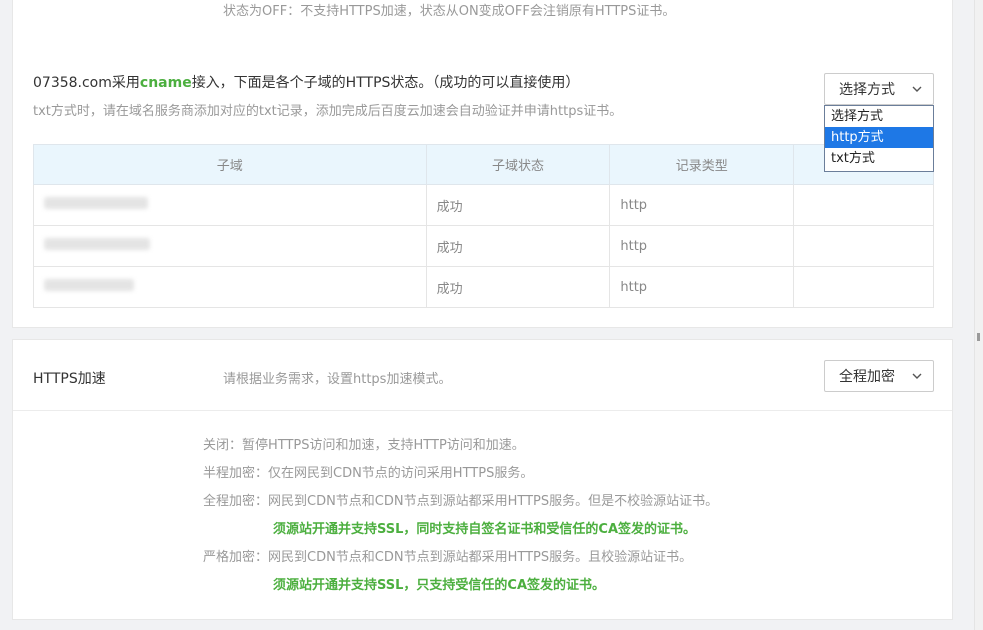 The width and height of the screenshot is (983, 630). What do you see at coordinates (364, 445) in the screenshot?
I see `mode-desc-off: 关闭：暂停HTTPS访问和加速，支持HTTP访问和加速。` at bounding box center [364, 445].